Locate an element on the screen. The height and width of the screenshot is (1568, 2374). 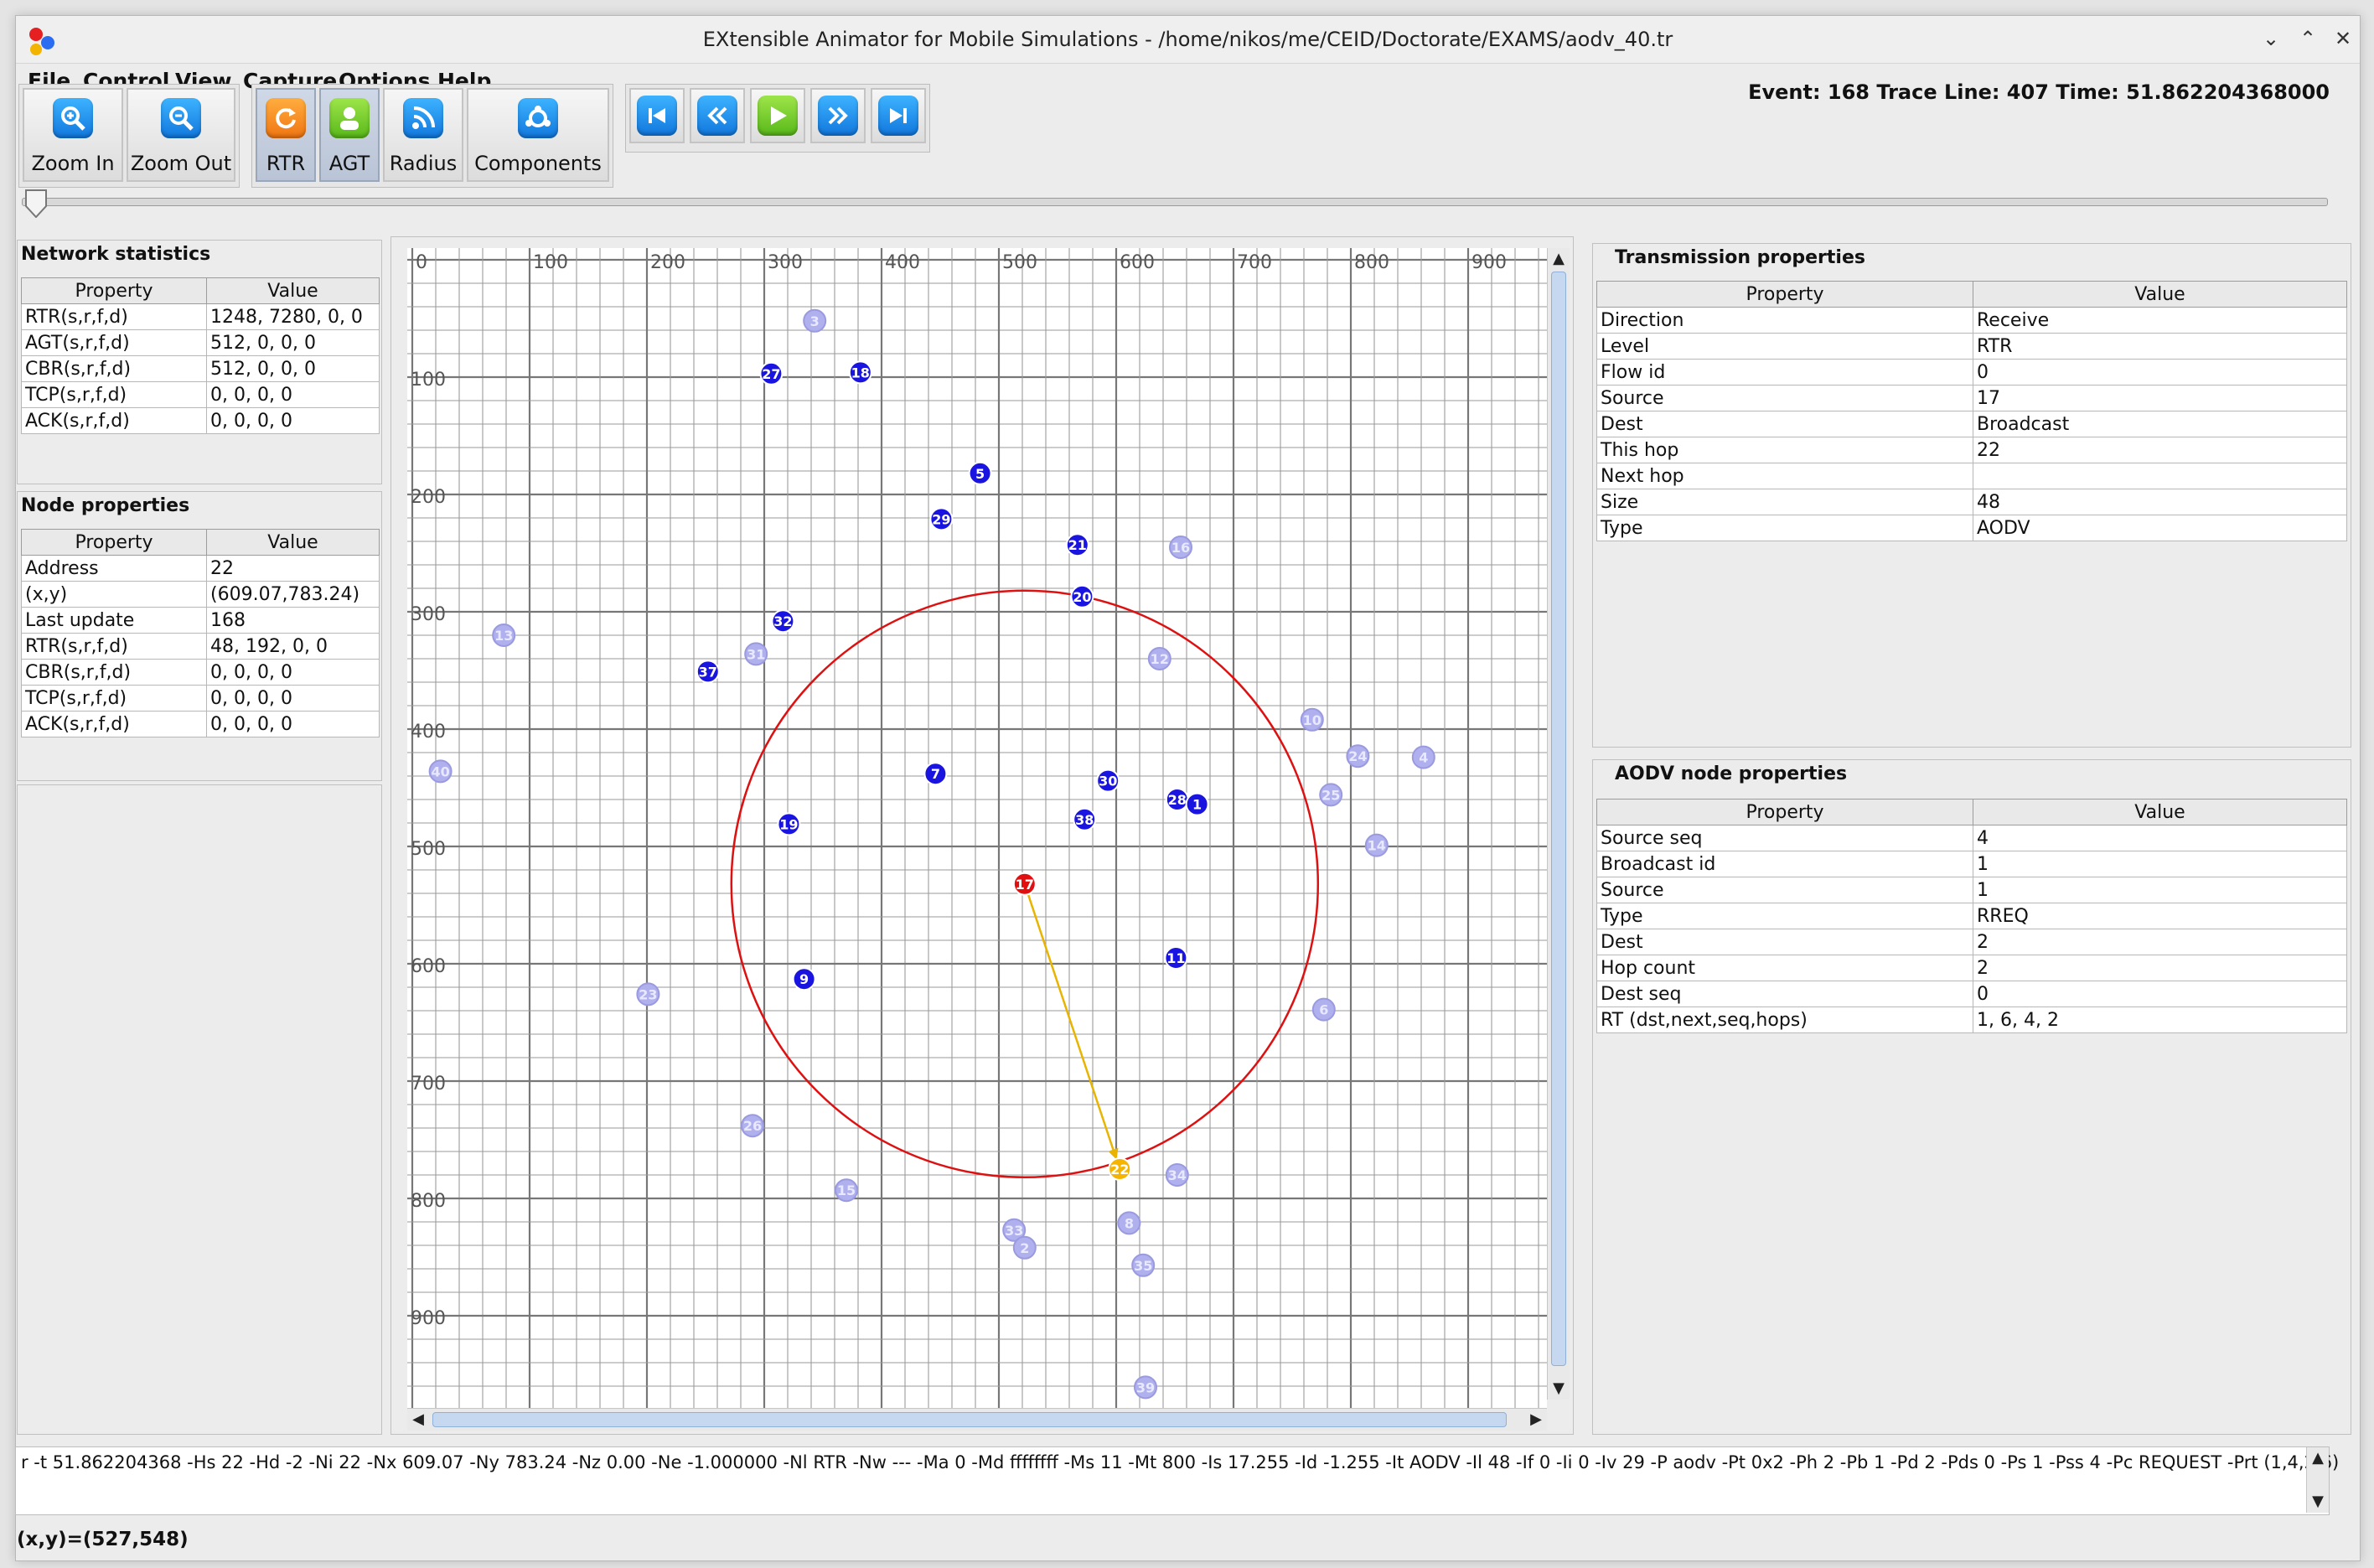
table-row: Size 48 is located at coordinates (1971, 502).